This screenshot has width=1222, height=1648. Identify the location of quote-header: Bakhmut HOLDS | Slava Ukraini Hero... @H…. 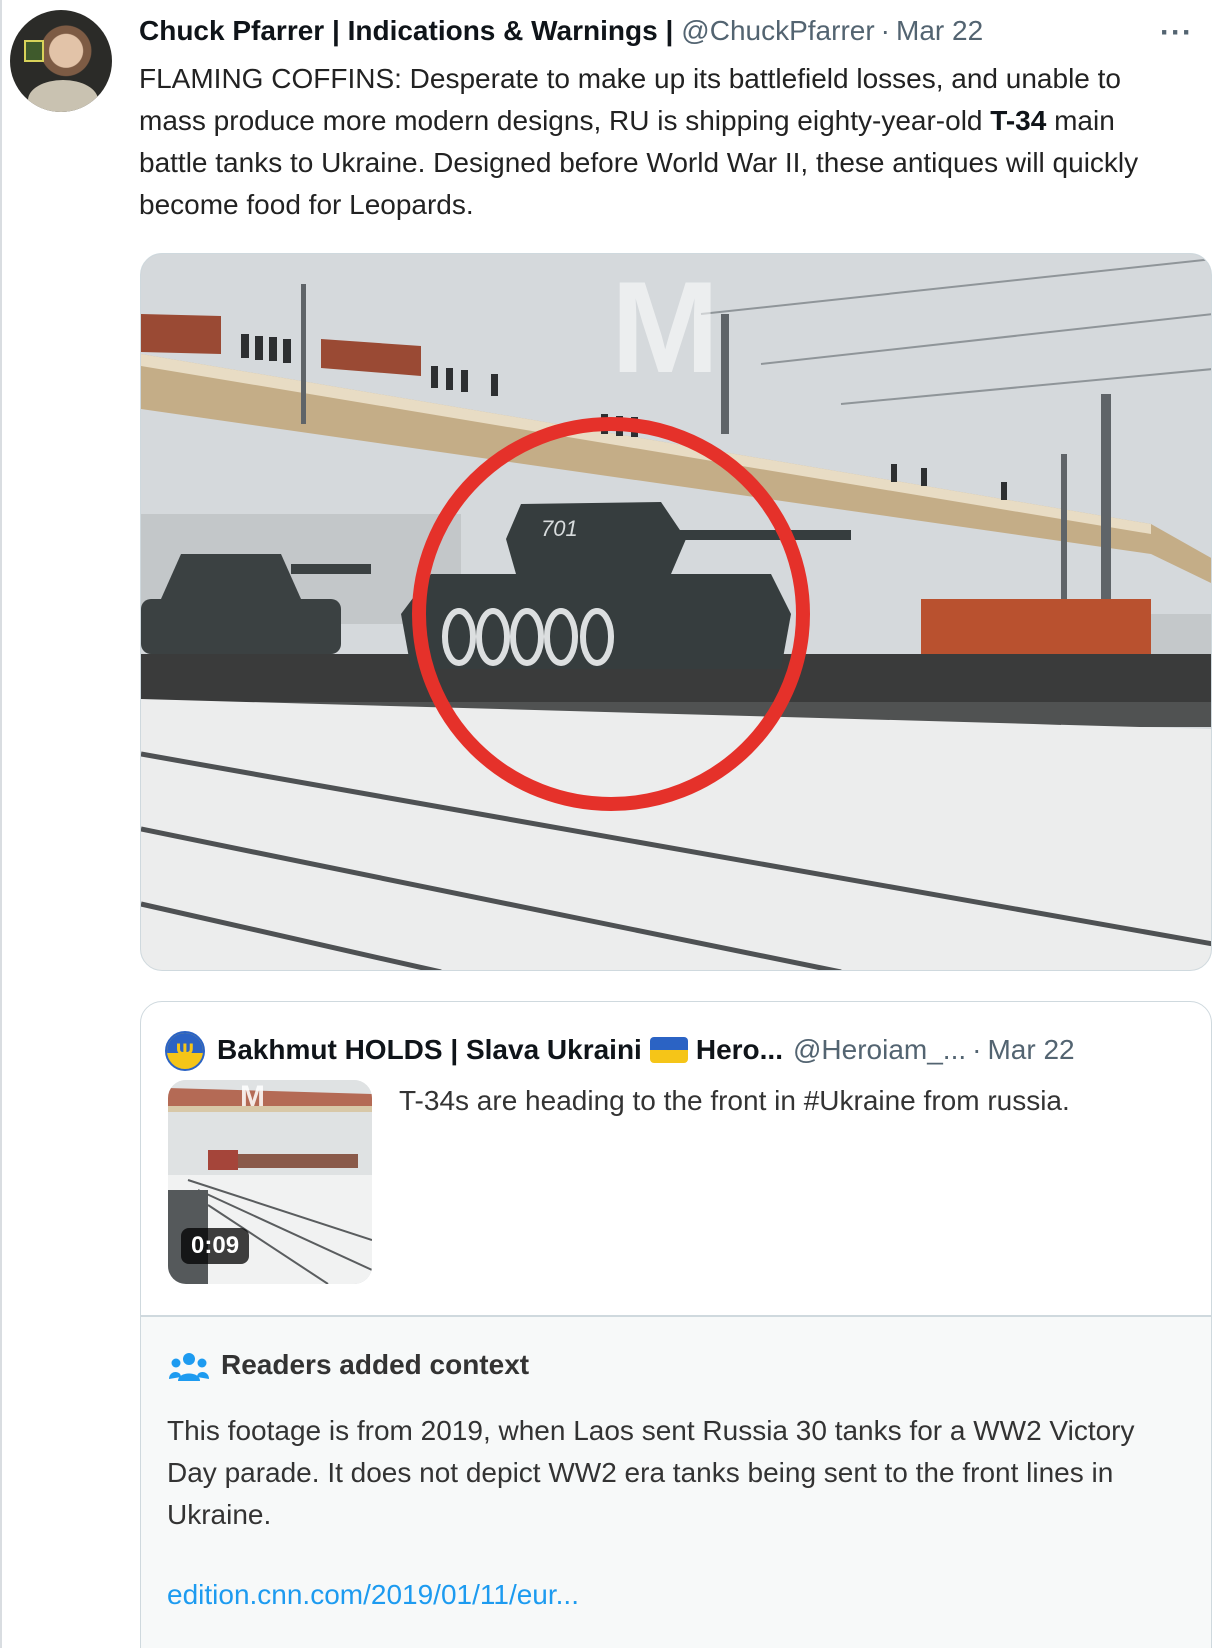
(707, 1050).